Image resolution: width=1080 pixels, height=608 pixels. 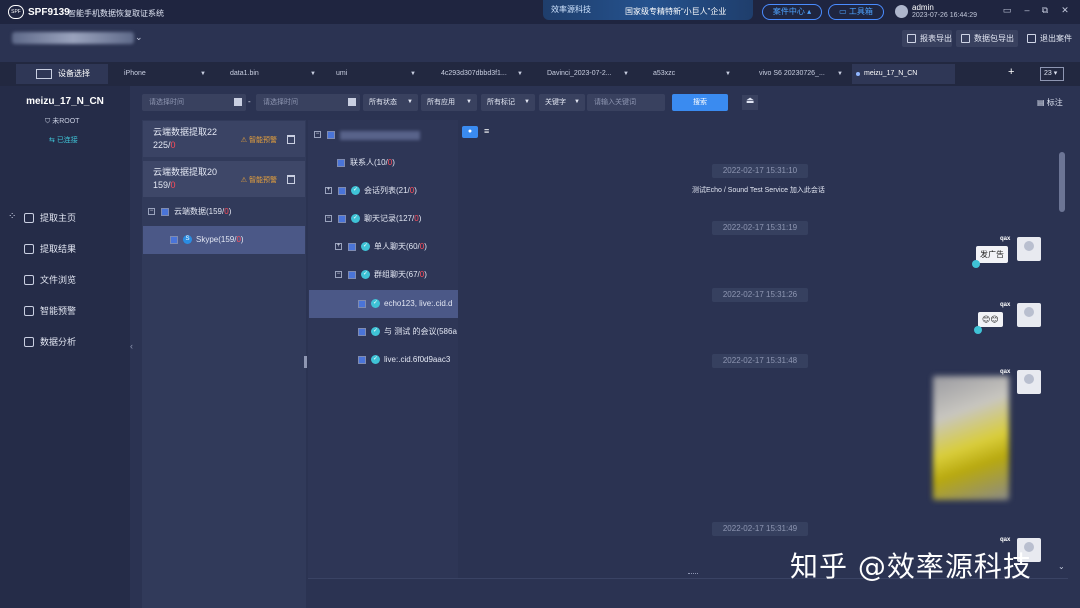 I want to click on case-center-button: 案件中心 ▴, so click(x=792, y=12).